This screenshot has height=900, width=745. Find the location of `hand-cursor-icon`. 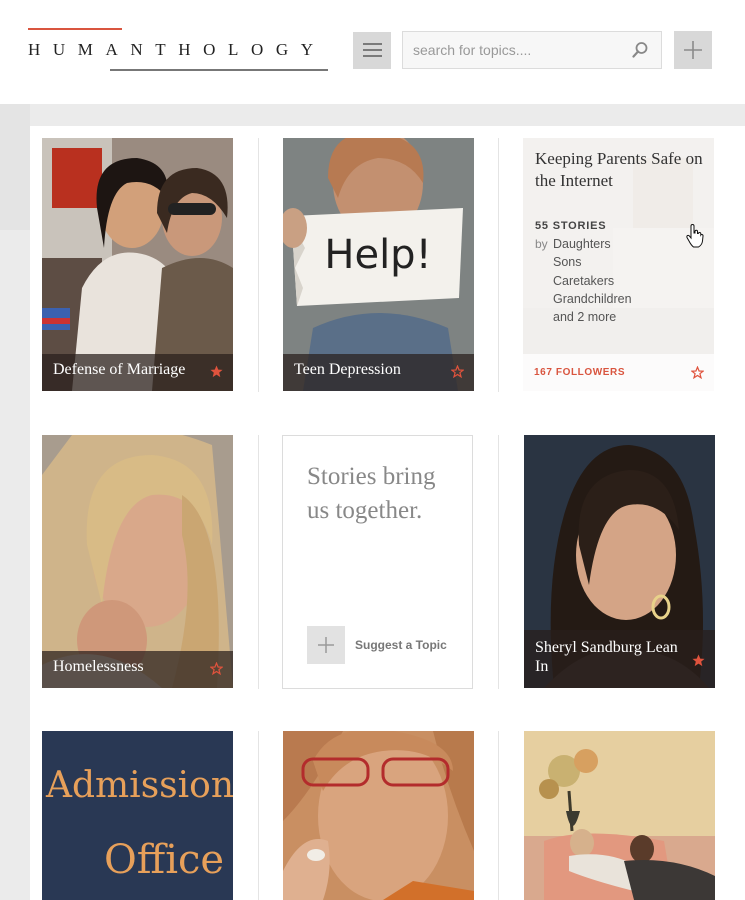

hand-cursor-icon is located at coordinates (695, 236).